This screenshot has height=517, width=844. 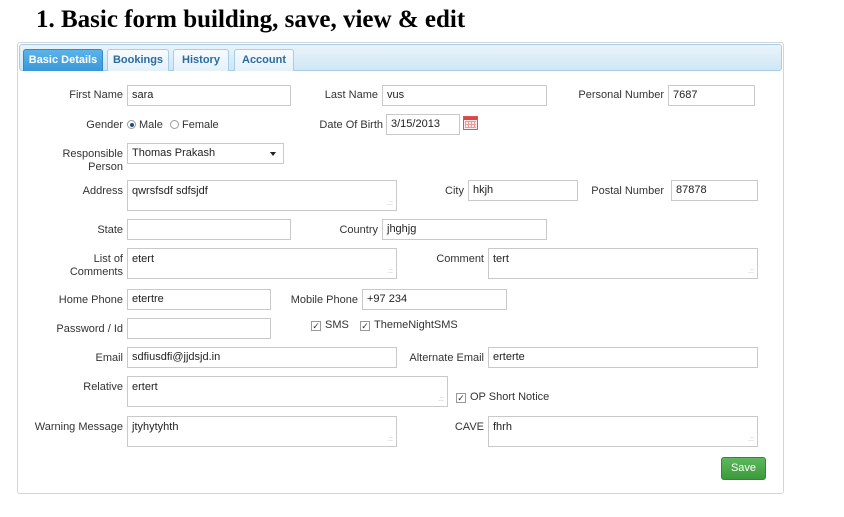 What do you see at coordinates (138, 60) in the screenshot?
I see `tab-bookings: Bookings` at bounding box center [138, 60].